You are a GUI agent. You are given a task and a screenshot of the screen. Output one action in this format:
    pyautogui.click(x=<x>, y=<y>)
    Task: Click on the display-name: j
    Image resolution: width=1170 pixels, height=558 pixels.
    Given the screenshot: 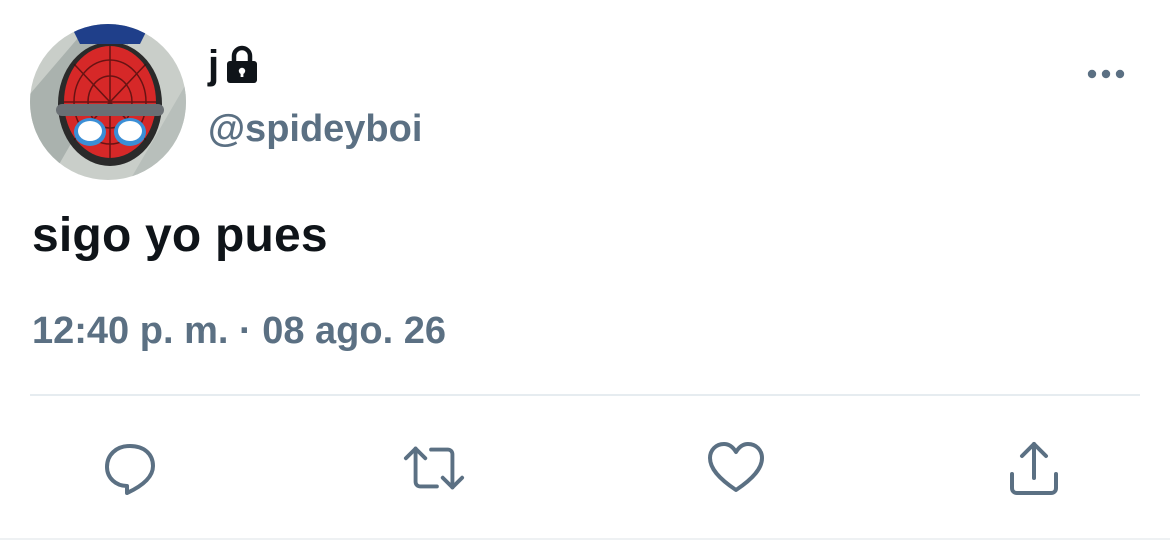 What is the action you would take?
    pyautogui.click(x=213, y=65)
    